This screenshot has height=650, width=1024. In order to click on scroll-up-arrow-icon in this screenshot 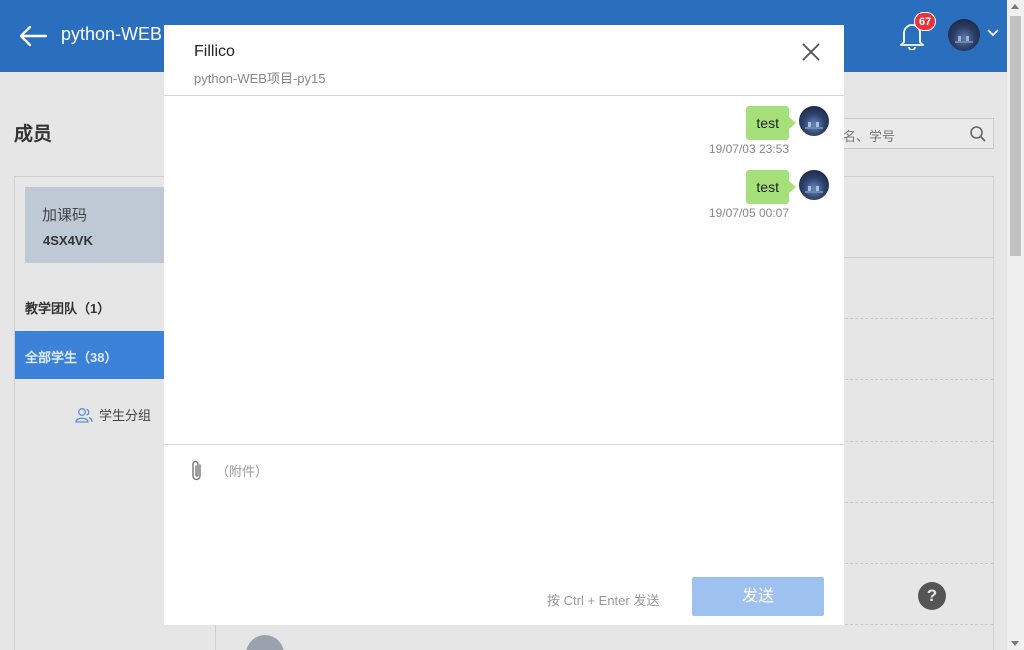, I will do `click(1015, 6)`.